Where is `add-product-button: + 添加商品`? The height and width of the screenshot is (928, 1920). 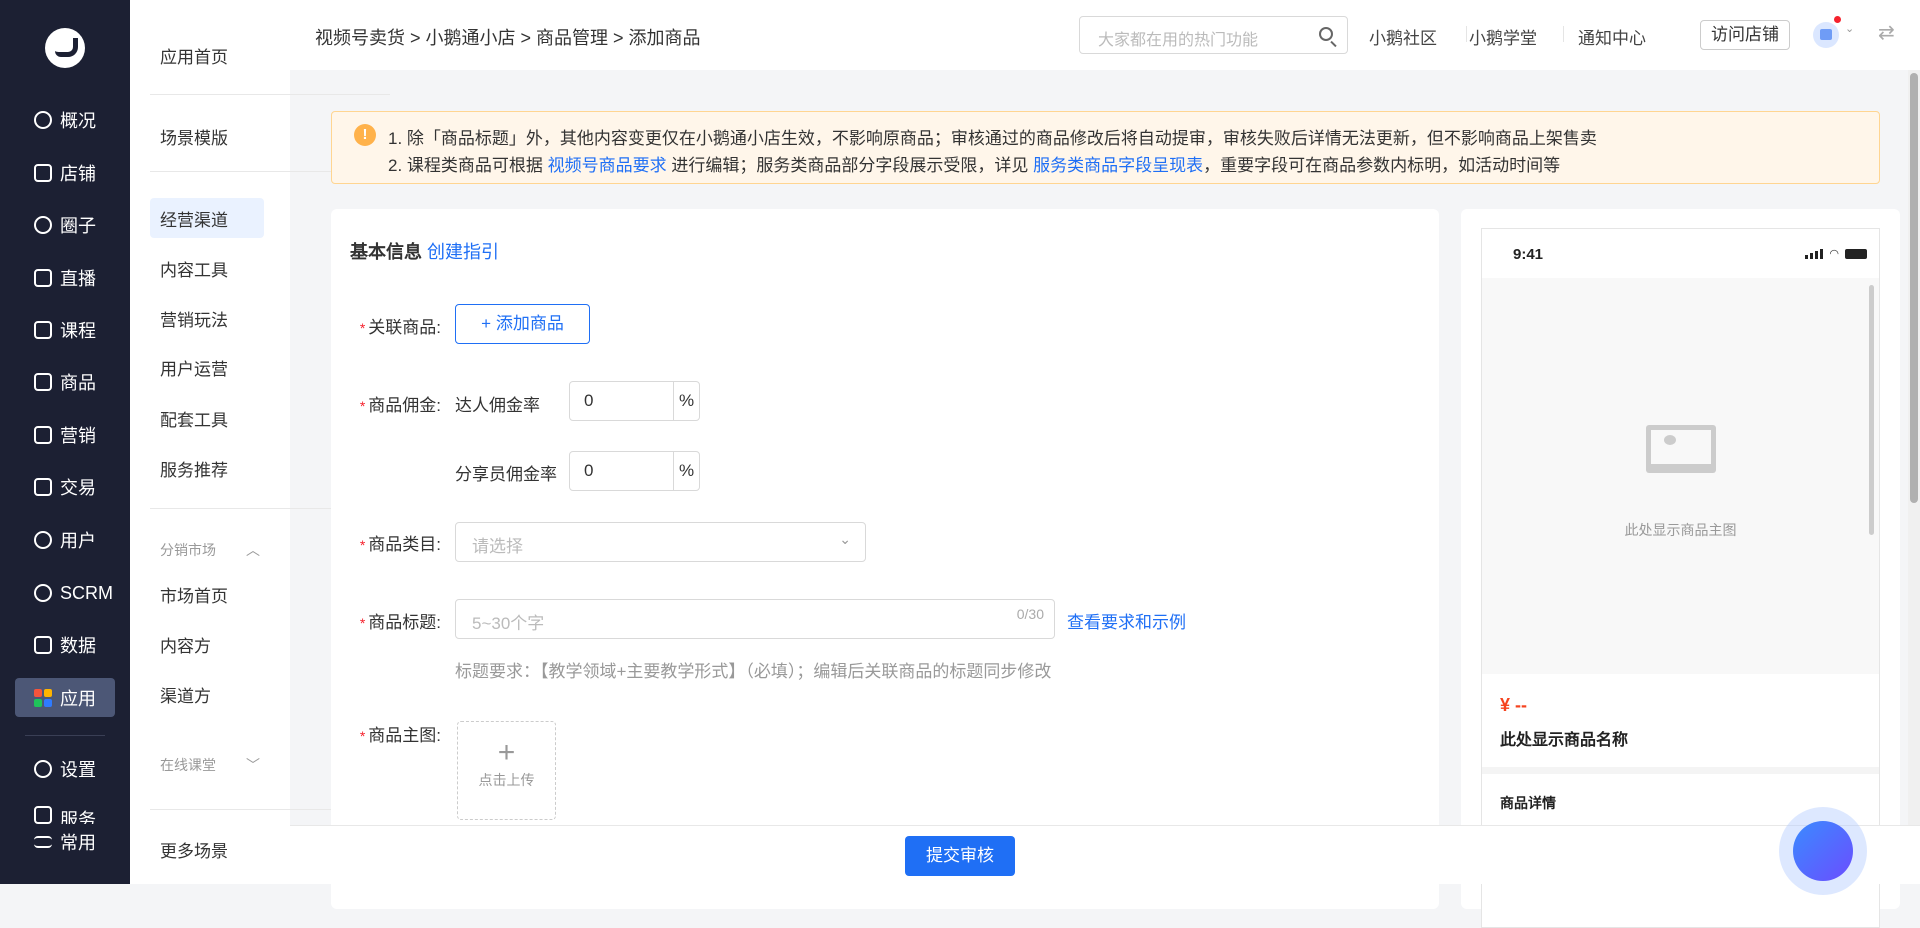
add-product-button: + 添加商品 is located at coordinates (522, 324).